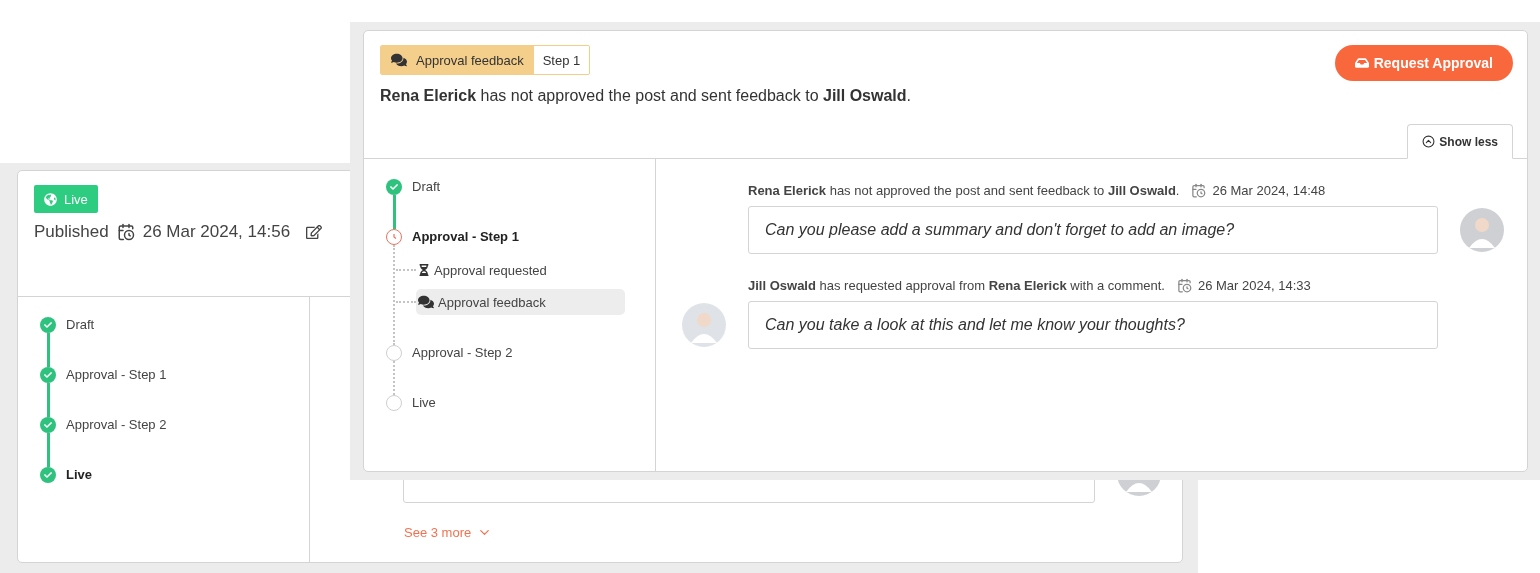 The height and width of the screenshot is (573, 1540). I want to click on published-label: Published, so click(71, 232).